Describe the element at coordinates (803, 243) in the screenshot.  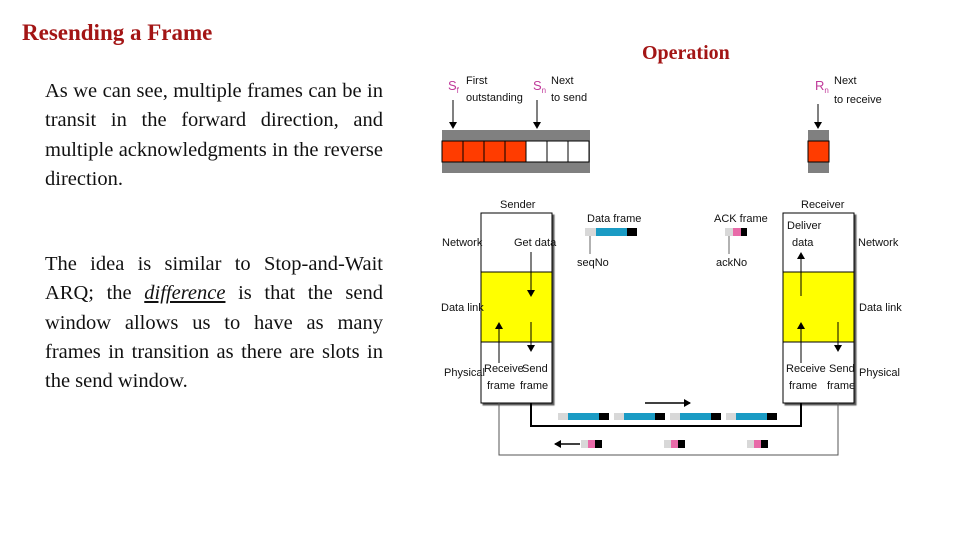
I see `receiver-deliver-2: data` at that location.